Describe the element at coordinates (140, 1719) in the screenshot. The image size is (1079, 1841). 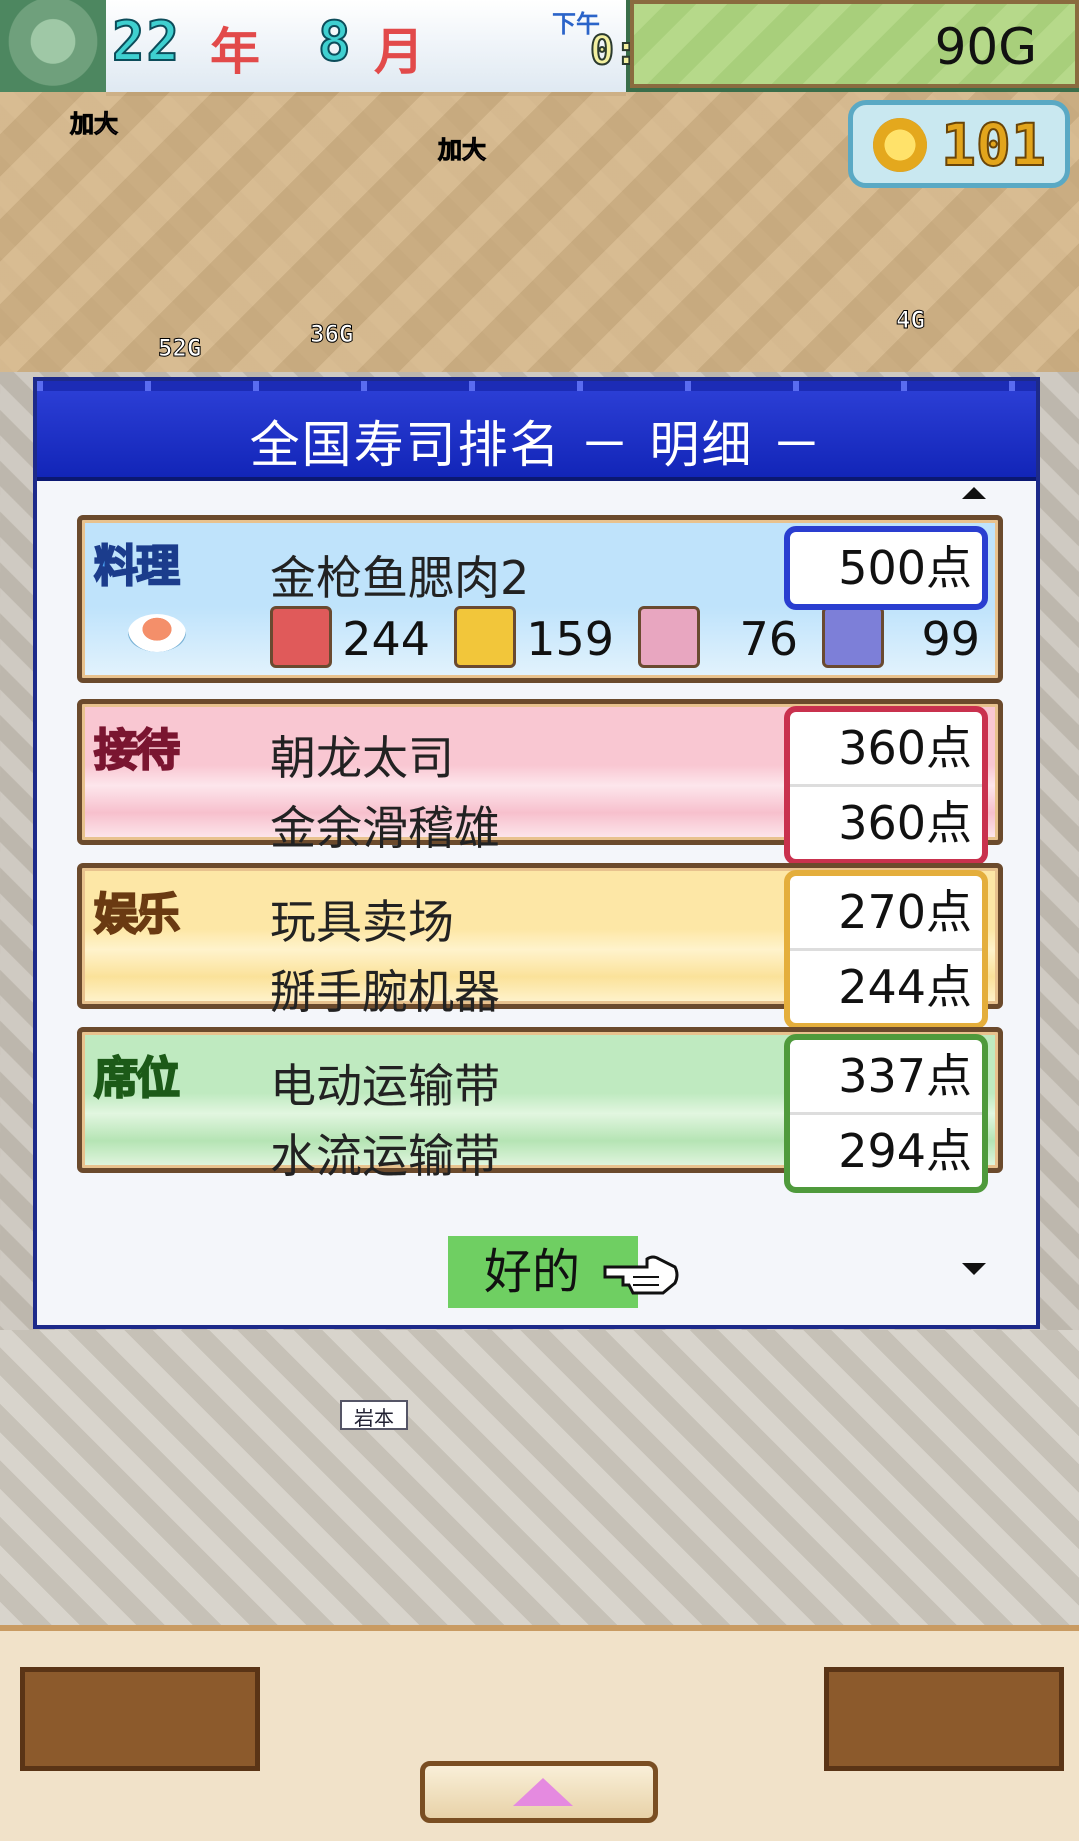
I see `left-menu-slot` at that location.